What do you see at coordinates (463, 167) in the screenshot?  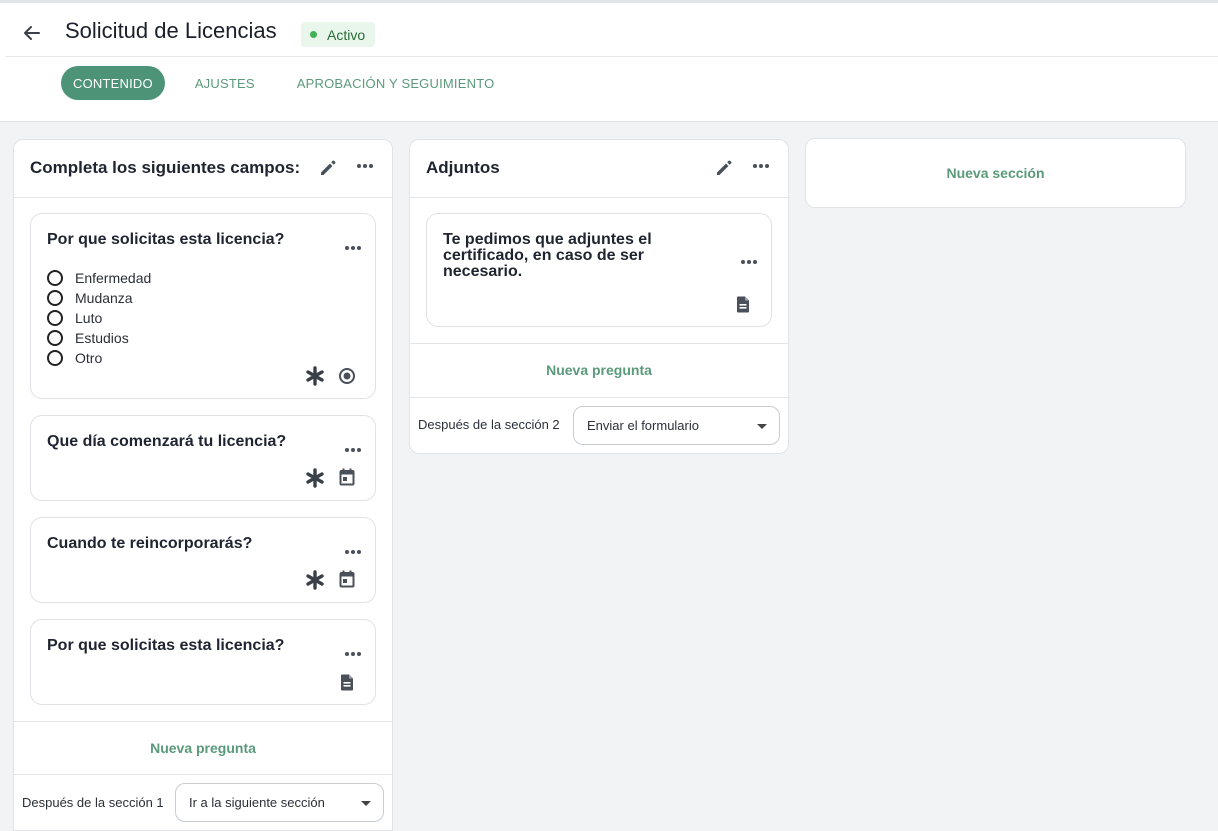 I see `section-title: Adjuntos` at bounding box center [463, 167].